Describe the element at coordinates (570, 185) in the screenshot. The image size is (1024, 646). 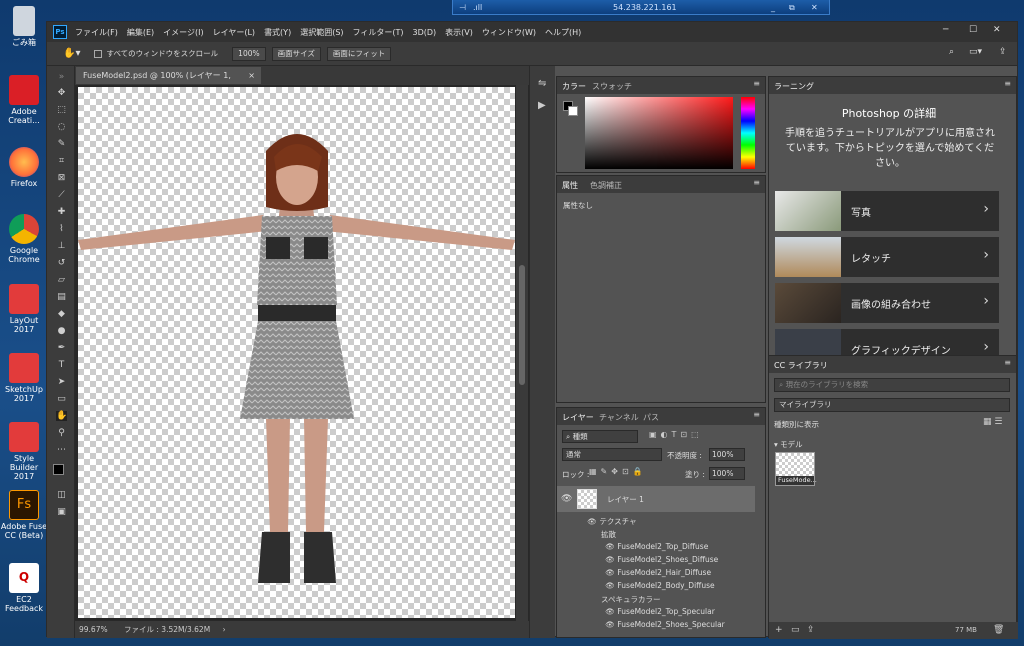
I see `tab-properties: 属性` at that location.